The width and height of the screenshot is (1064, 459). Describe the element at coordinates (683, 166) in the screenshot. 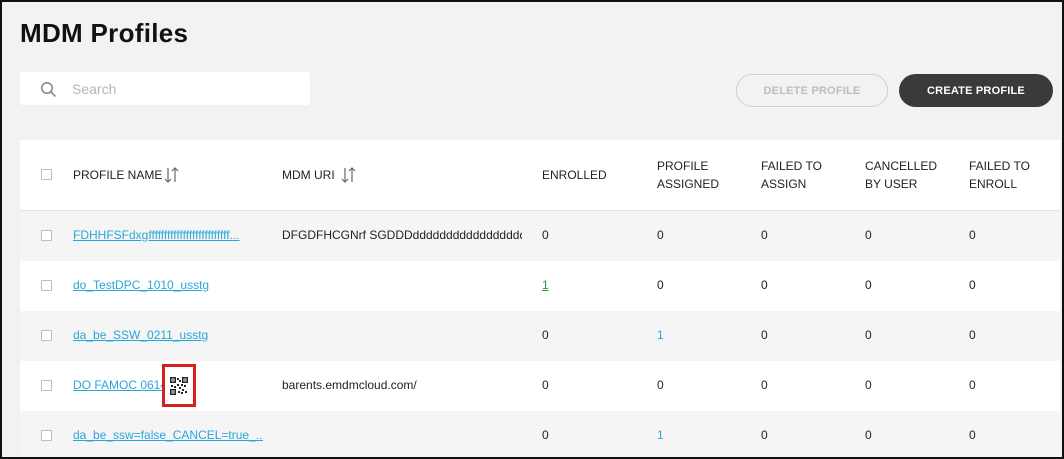

I see `header-line: PROFILE` at that location.